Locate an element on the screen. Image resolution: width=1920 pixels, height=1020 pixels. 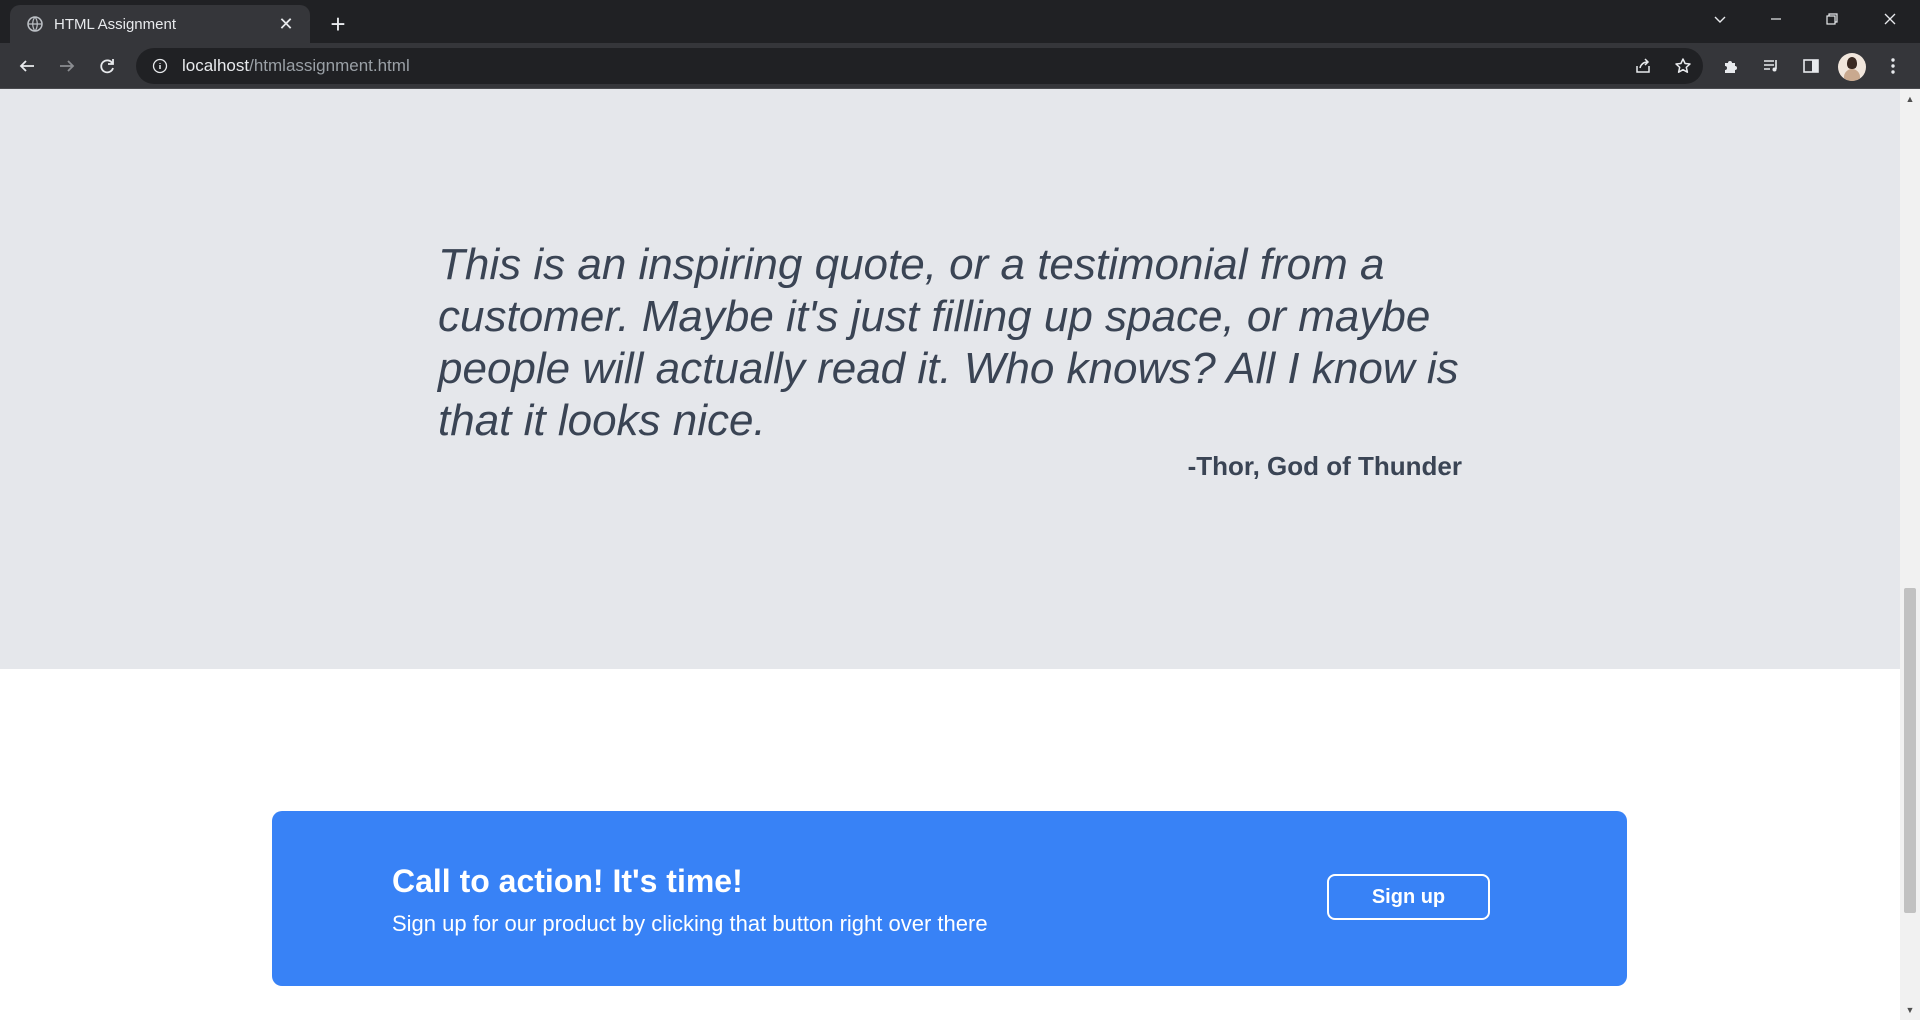
kebab-menu-icon is located at coordinates (1893, 66).